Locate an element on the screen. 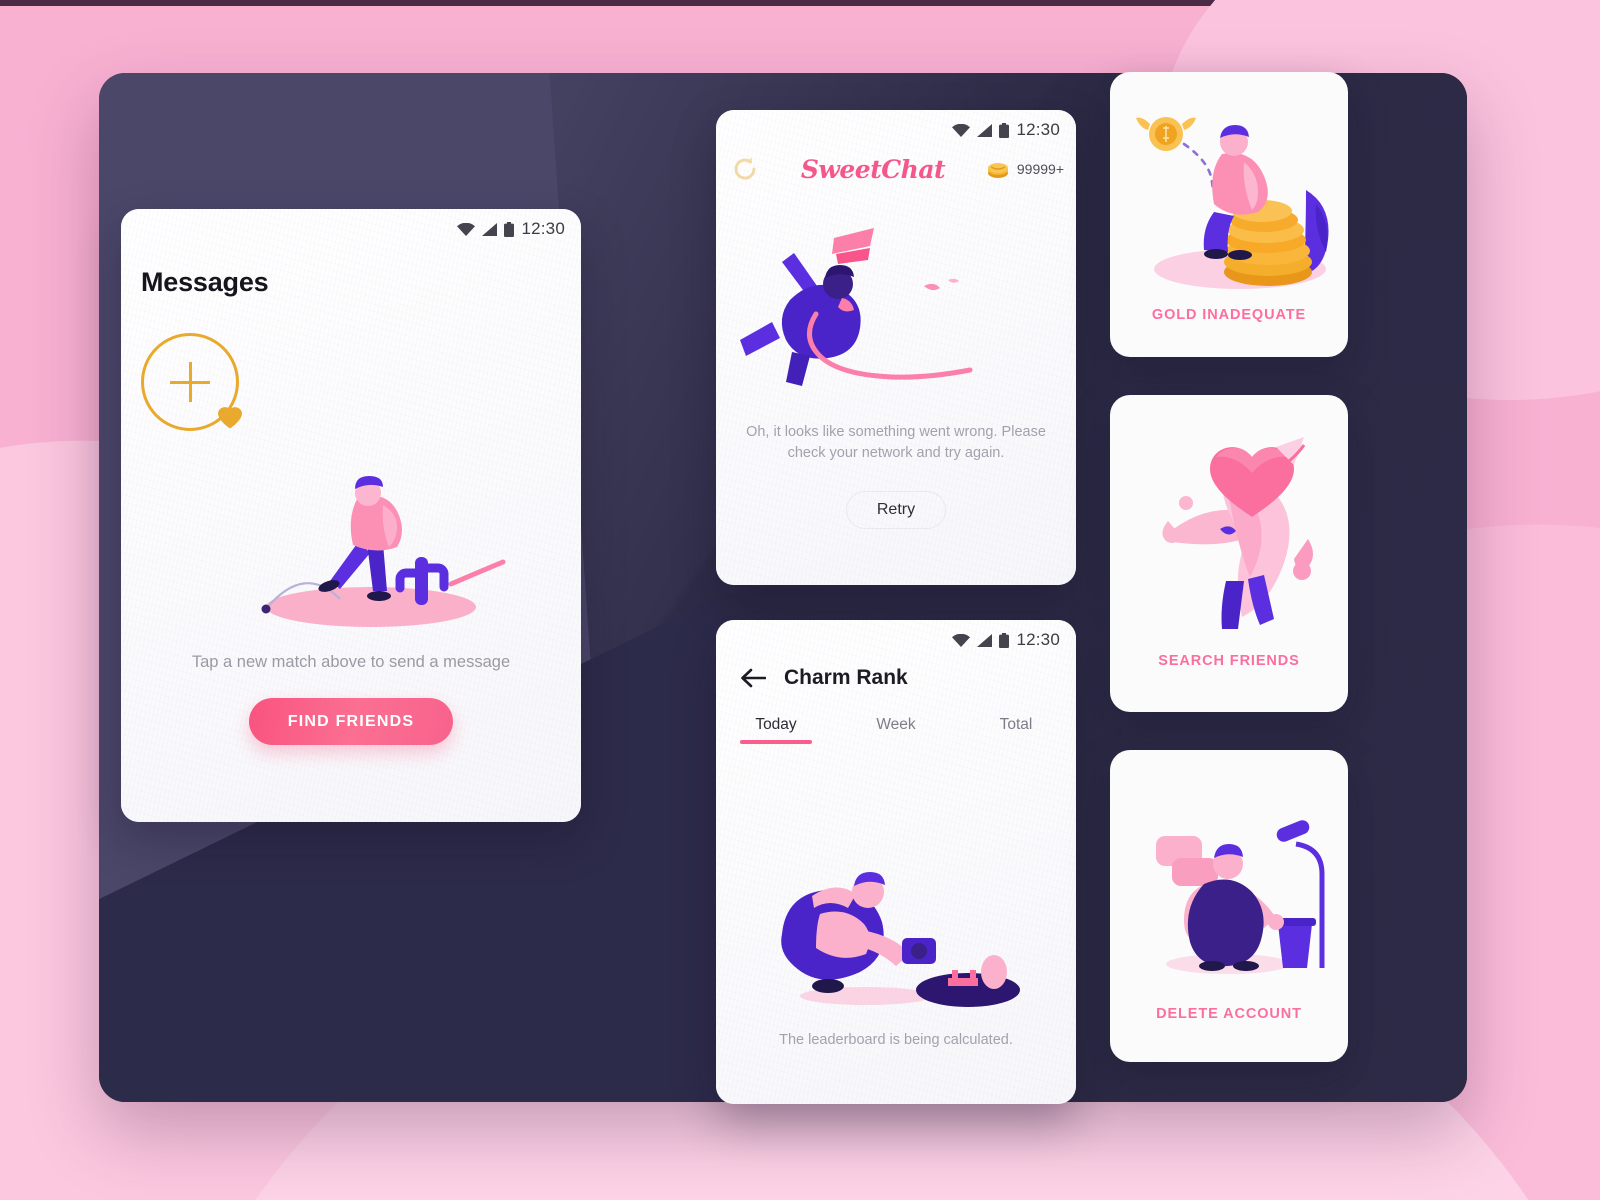  coin-amount: 99999+ is located at coordinates (1040, 169).